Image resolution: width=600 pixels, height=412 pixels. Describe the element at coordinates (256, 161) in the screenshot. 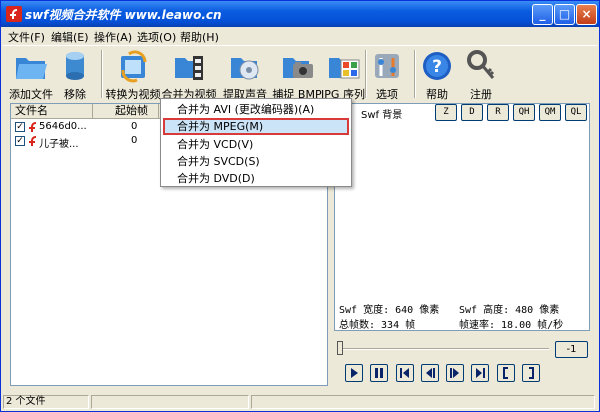

I see `menu-item-merge-svcd: 合并为 SVCD(S)` at that location.